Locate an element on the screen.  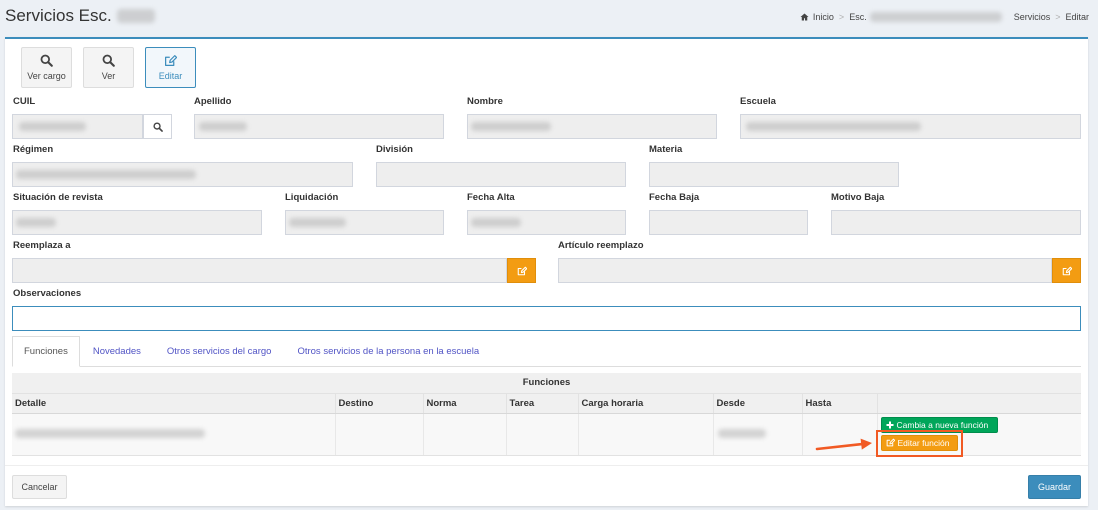
editar-funcion-button: Editar función is located at coordinates (919, 442).